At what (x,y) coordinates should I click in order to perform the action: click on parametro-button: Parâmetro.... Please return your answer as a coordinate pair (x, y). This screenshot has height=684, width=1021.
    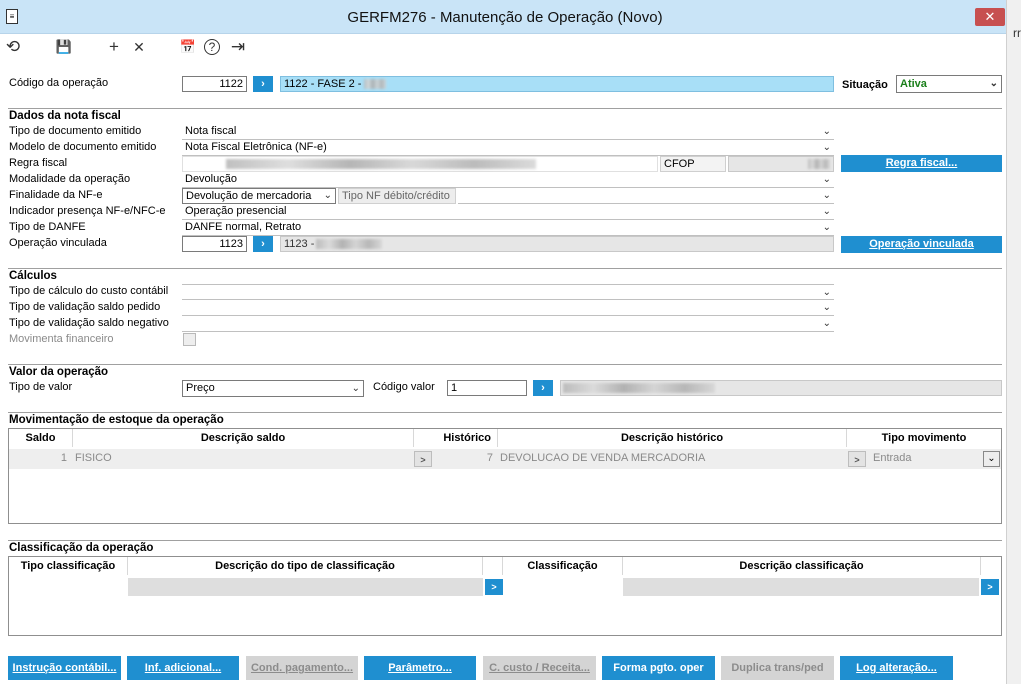
    Looking at the image, I should click on (420, 668).